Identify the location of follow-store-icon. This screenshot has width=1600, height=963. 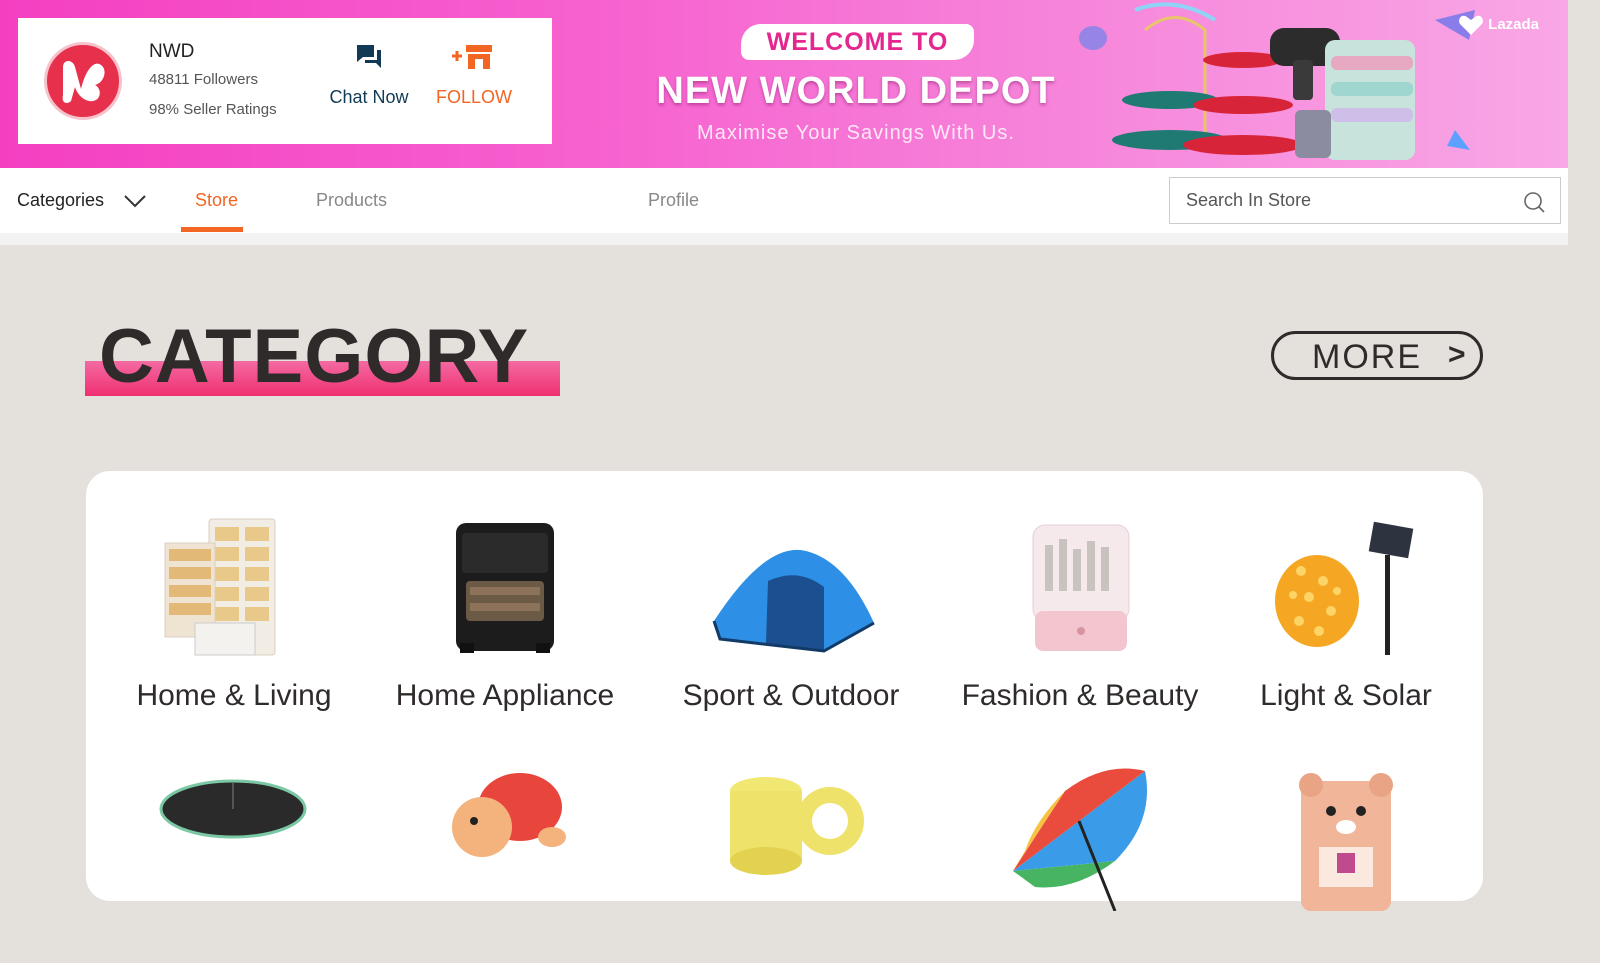
(472, 57).